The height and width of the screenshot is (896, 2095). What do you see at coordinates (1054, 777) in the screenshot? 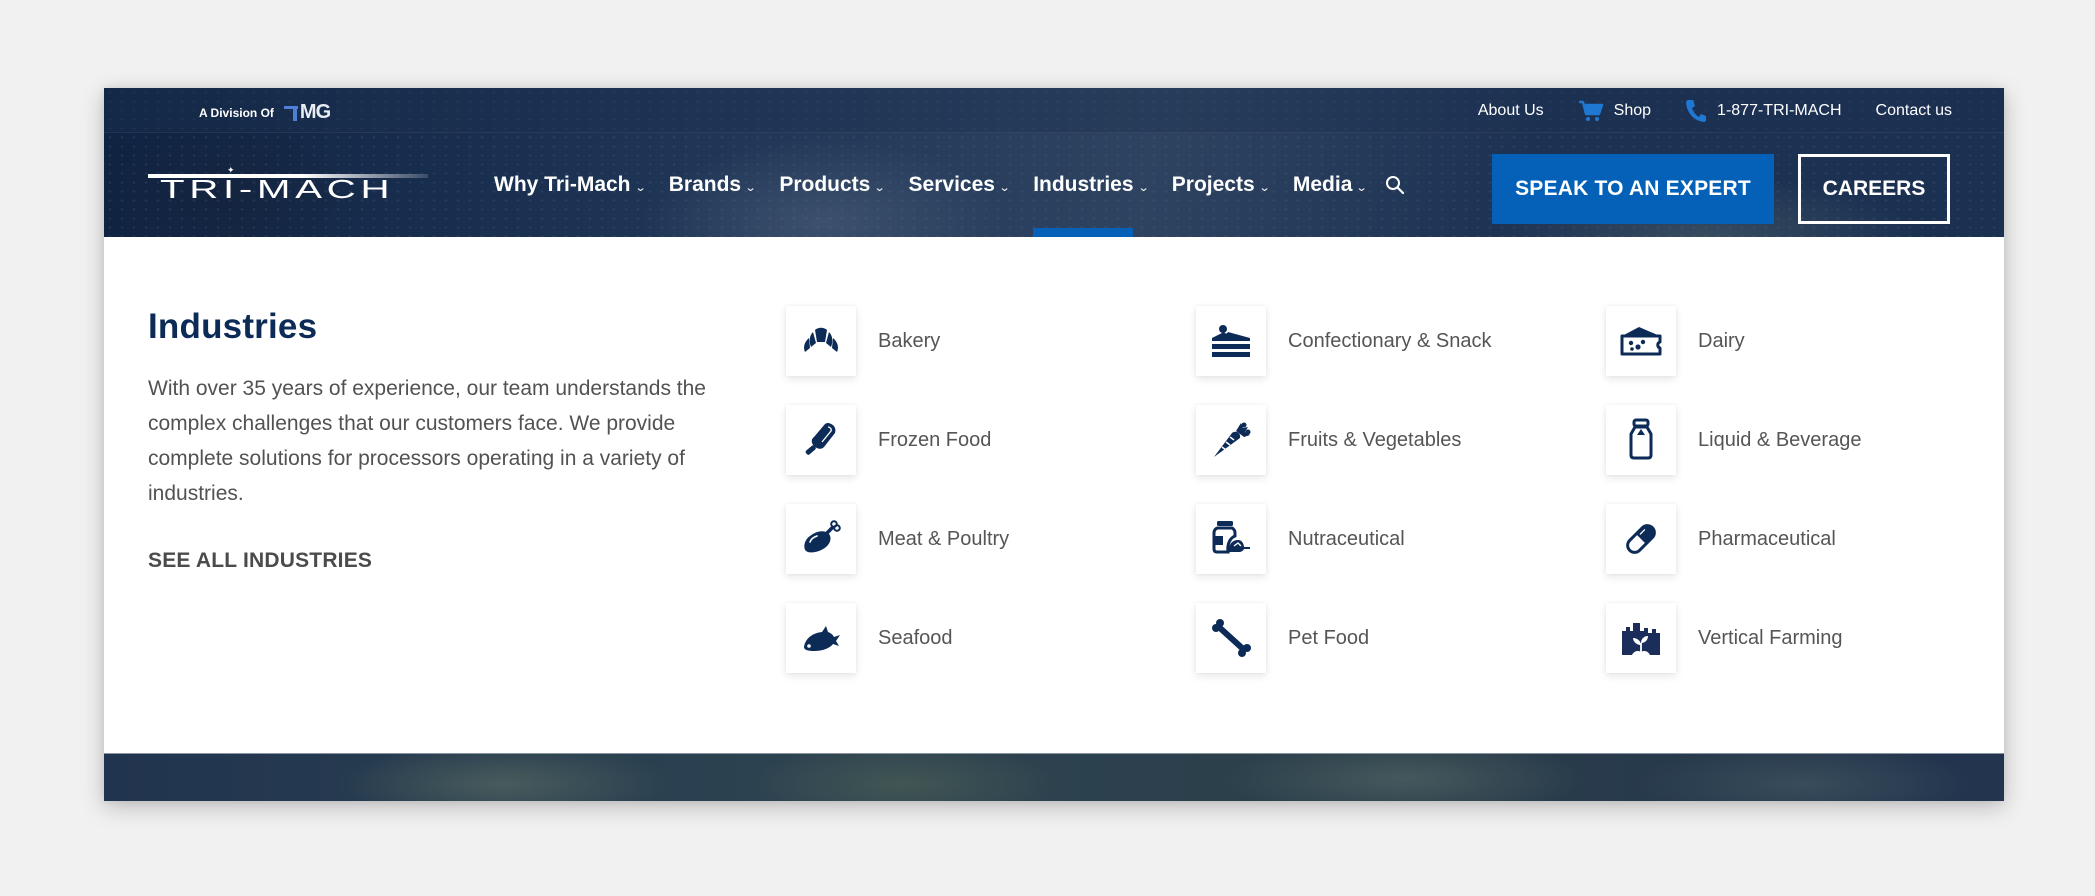
I see `hero-image-strip` at bounding box center [1054, 777].